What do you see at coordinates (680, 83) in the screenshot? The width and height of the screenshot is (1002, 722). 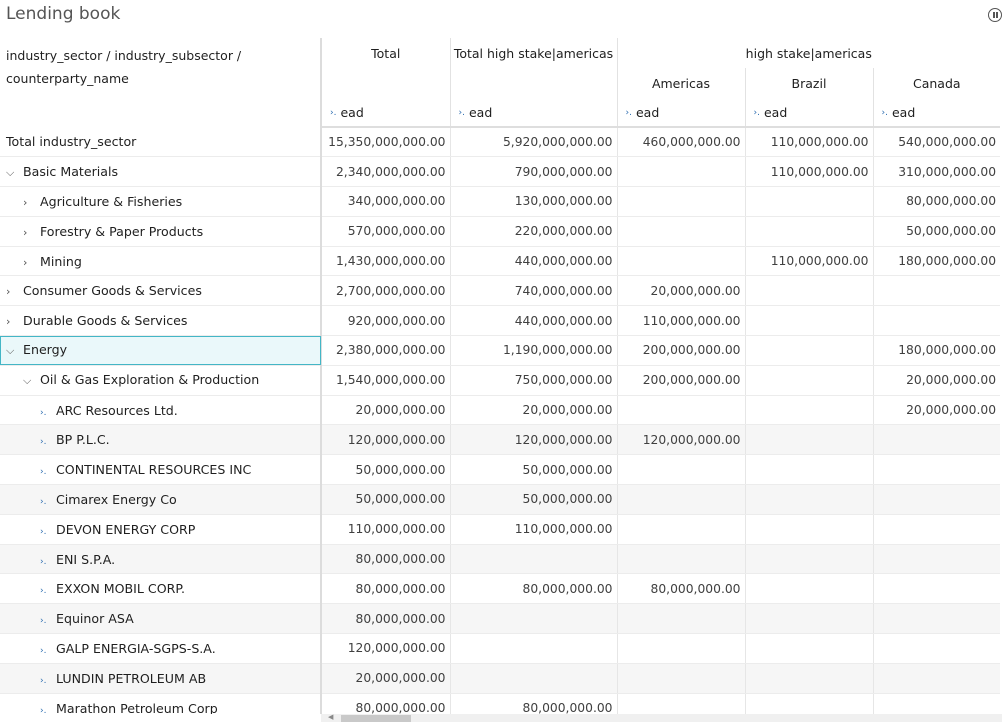 I see `col-header-americas: Americas` at bounding box center [680, 83].